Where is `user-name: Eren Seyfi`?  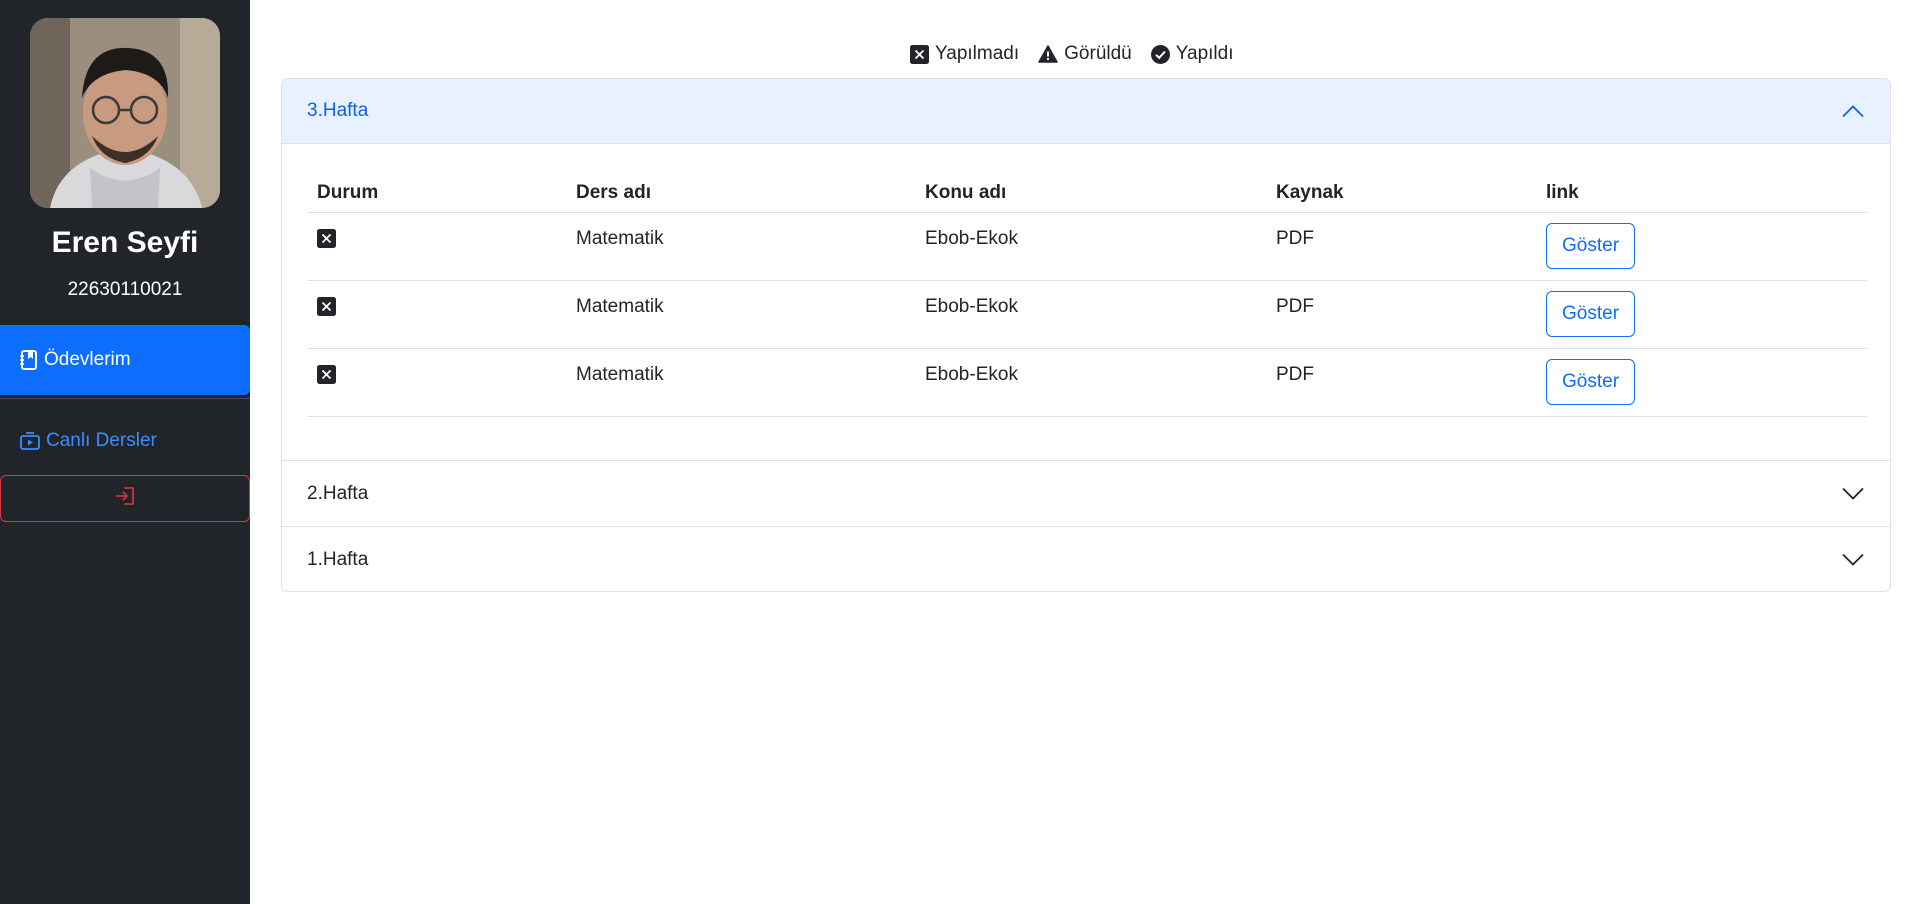
user-name: Eren Seyfi is located at coordinates (125, 242).